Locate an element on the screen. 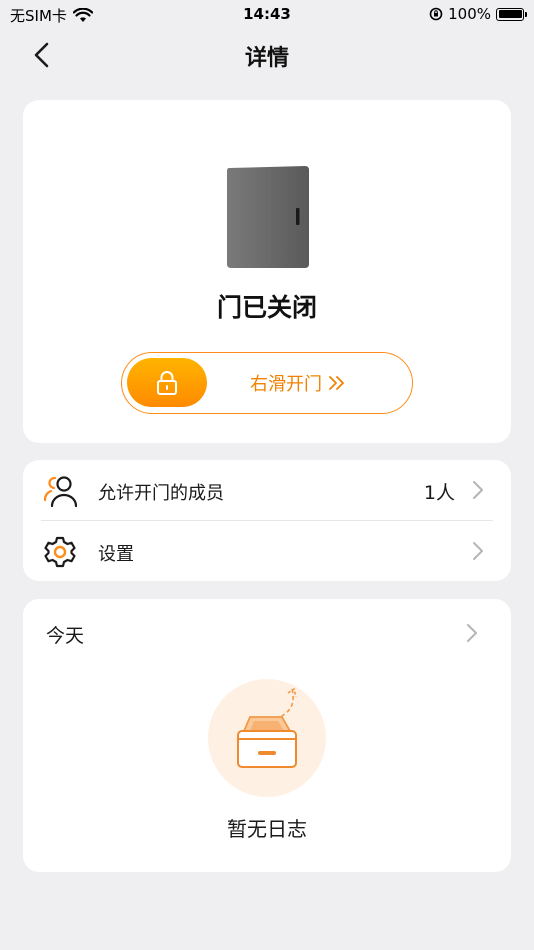 Image resolution: width=534 pixels, height=950 pixels. orientation-lock-icon is located at coordinates (436, 14).